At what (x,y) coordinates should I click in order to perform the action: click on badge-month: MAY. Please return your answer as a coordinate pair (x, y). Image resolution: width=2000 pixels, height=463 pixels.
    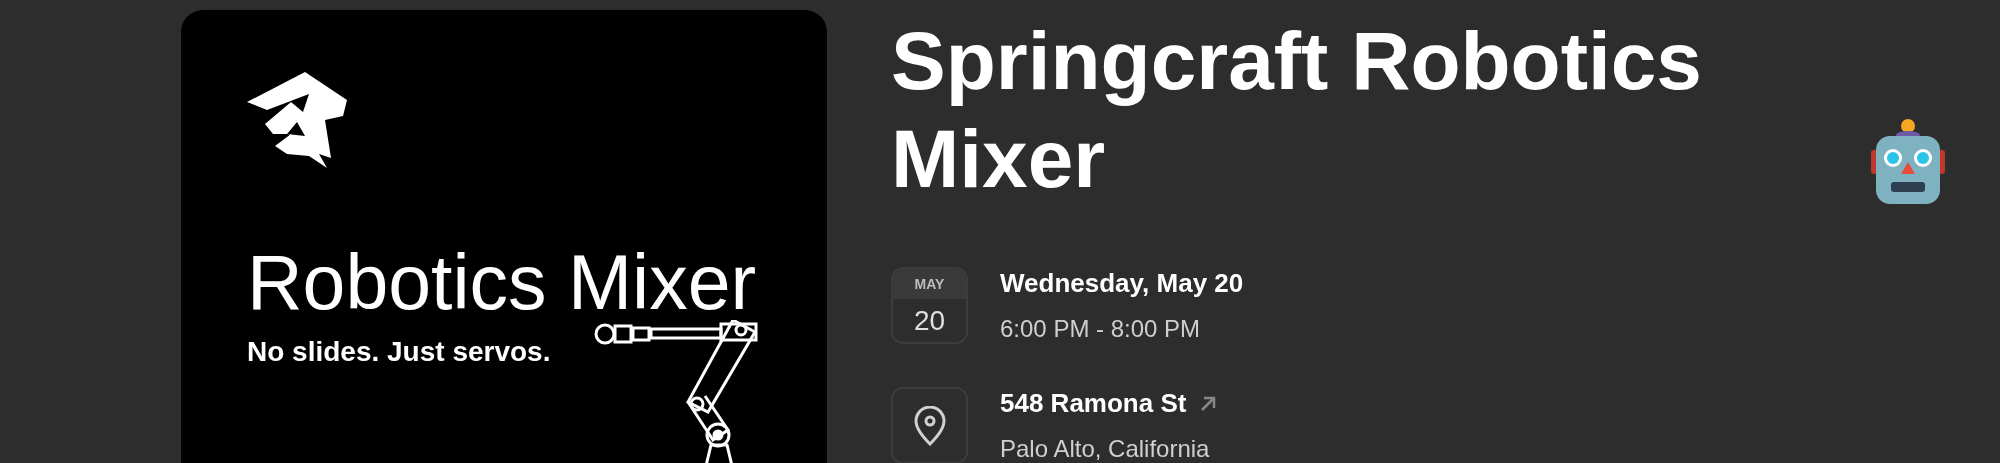
    Looking at the image, I should click on (929, 284).